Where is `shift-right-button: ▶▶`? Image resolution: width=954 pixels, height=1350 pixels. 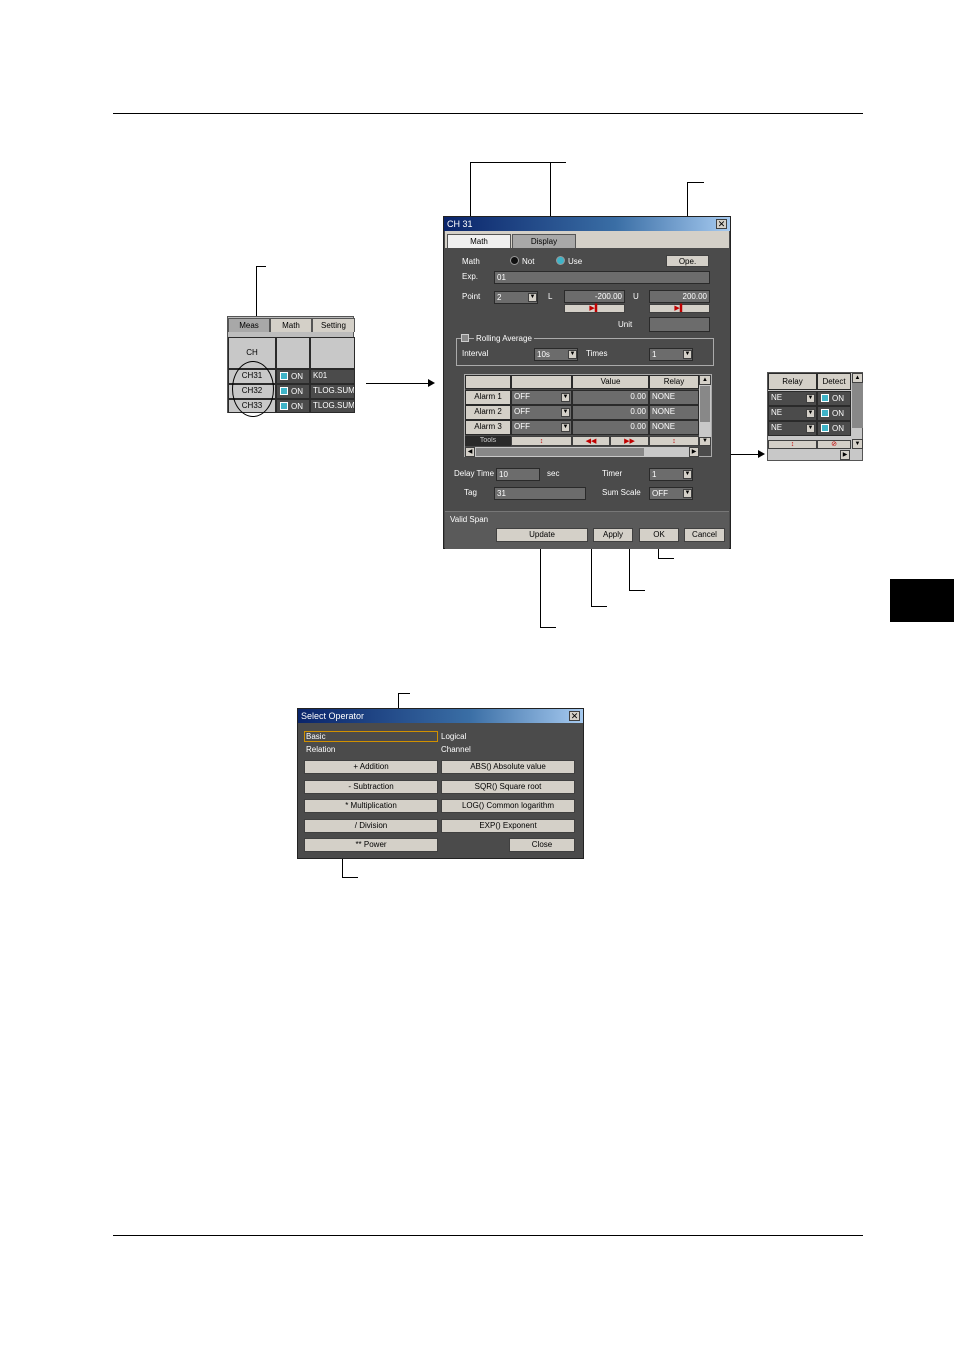
shift-right-button: ▶▶ is located at coordinates (629, 441).